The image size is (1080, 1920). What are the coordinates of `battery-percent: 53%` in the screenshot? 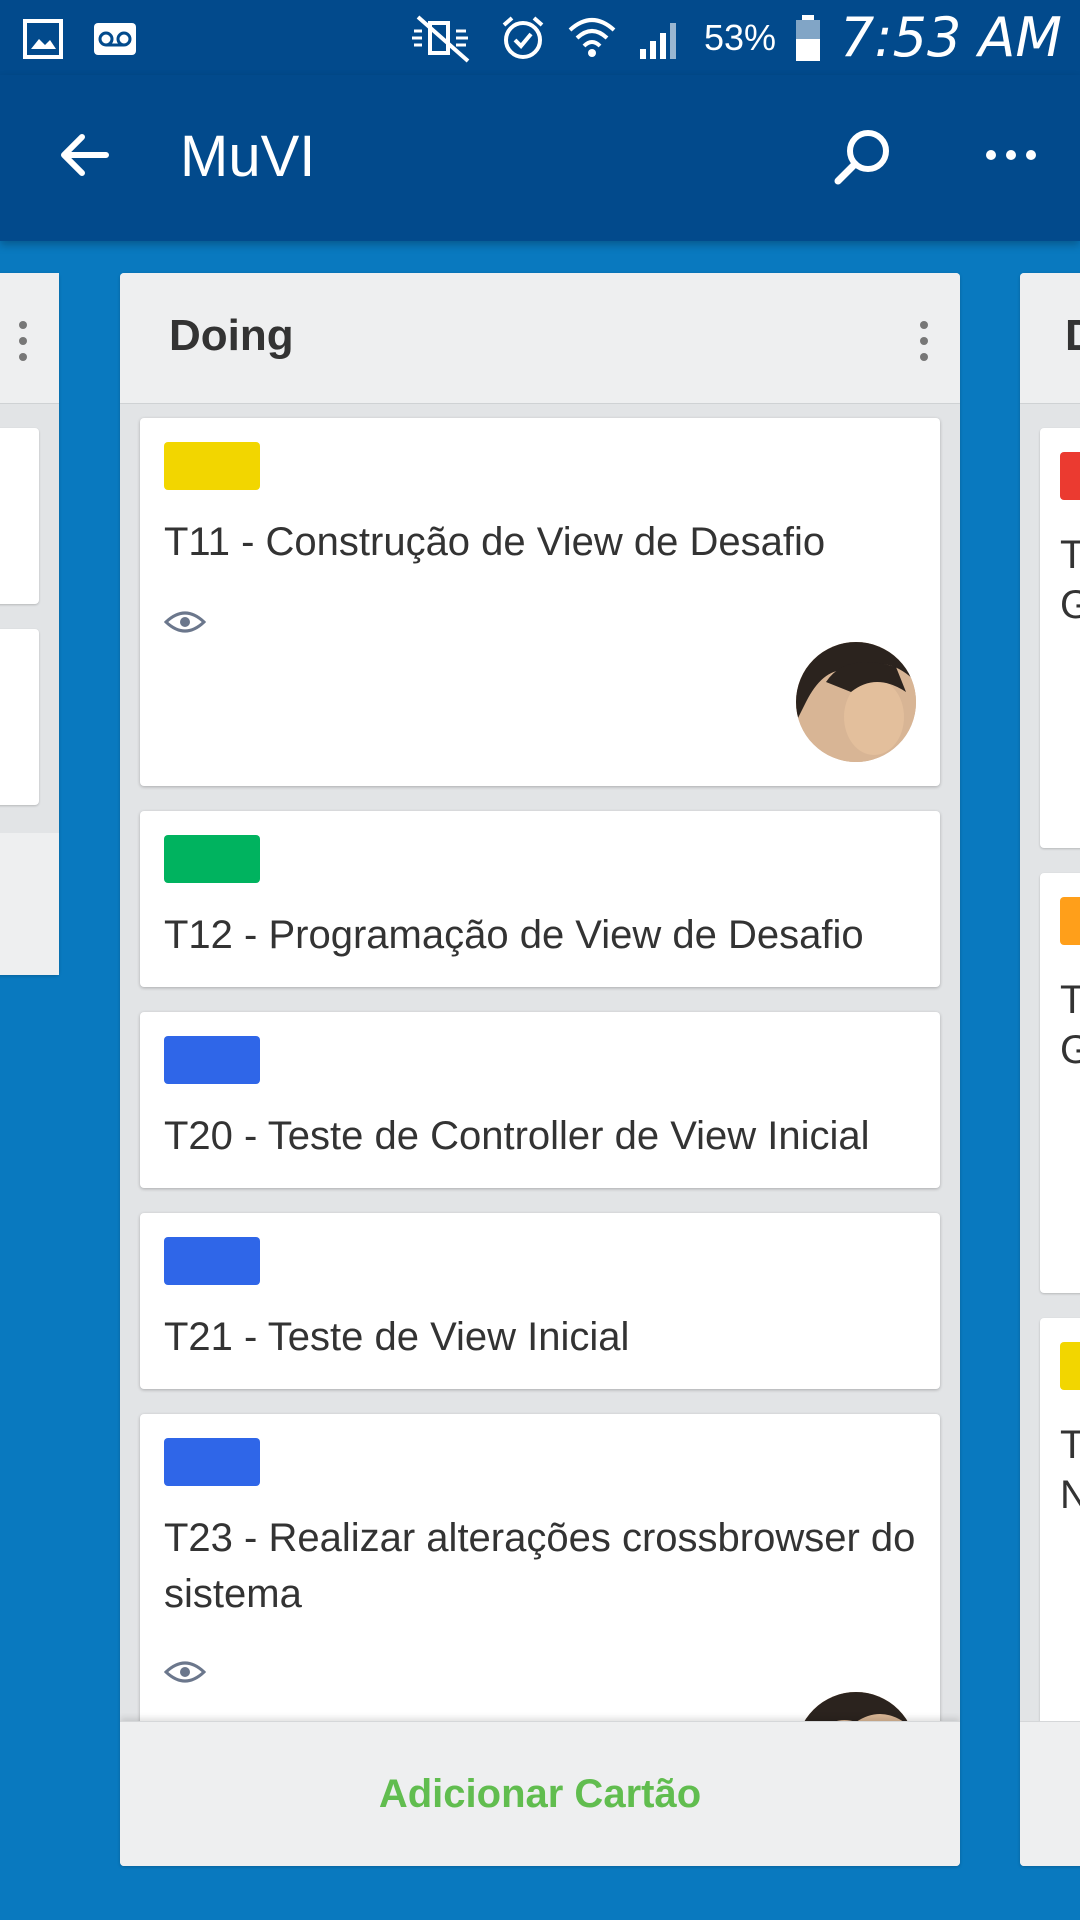 It's located at (740, 37).